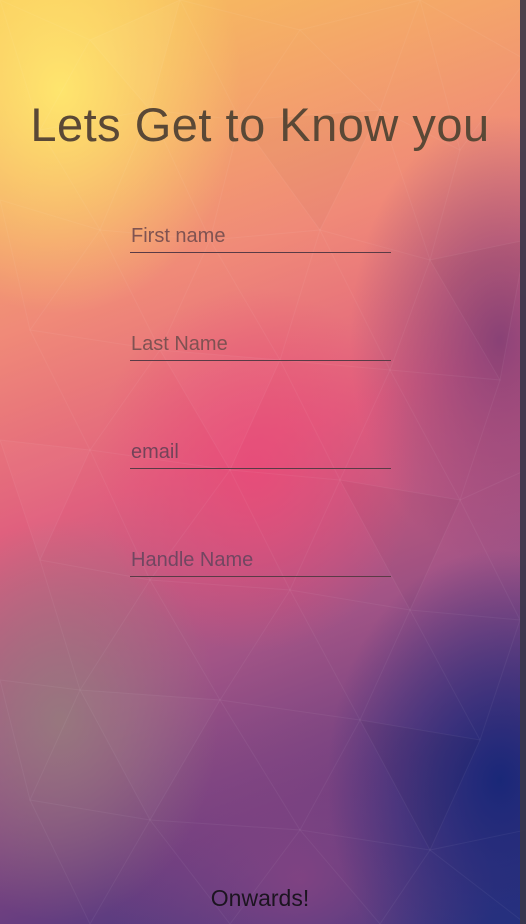 Image resolution: width=526 pixels, height=924 pixels. I want to click on page-title: Lets Get to Know you, so click(260, 124).